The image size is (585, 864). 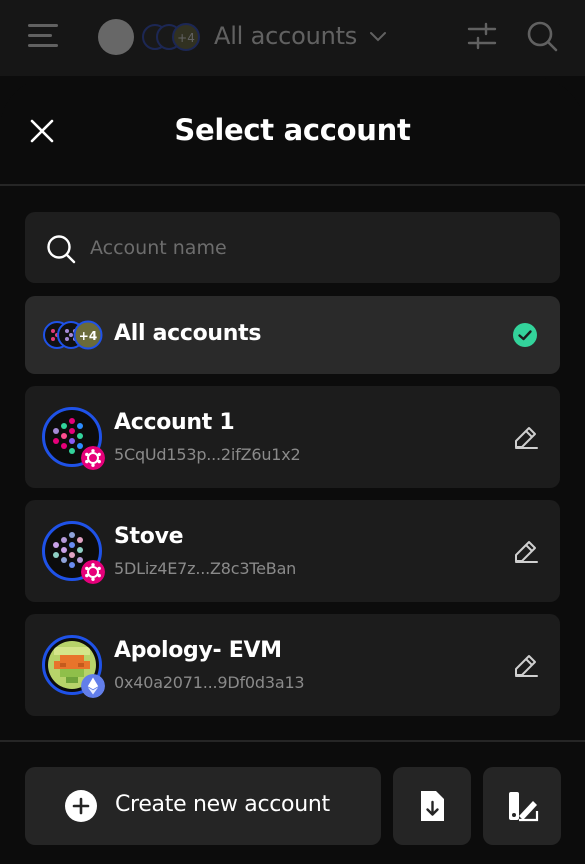 I want to click on account-address: 5CqUd153p...2ifZ6u1x2, so click(x=207, y=454).